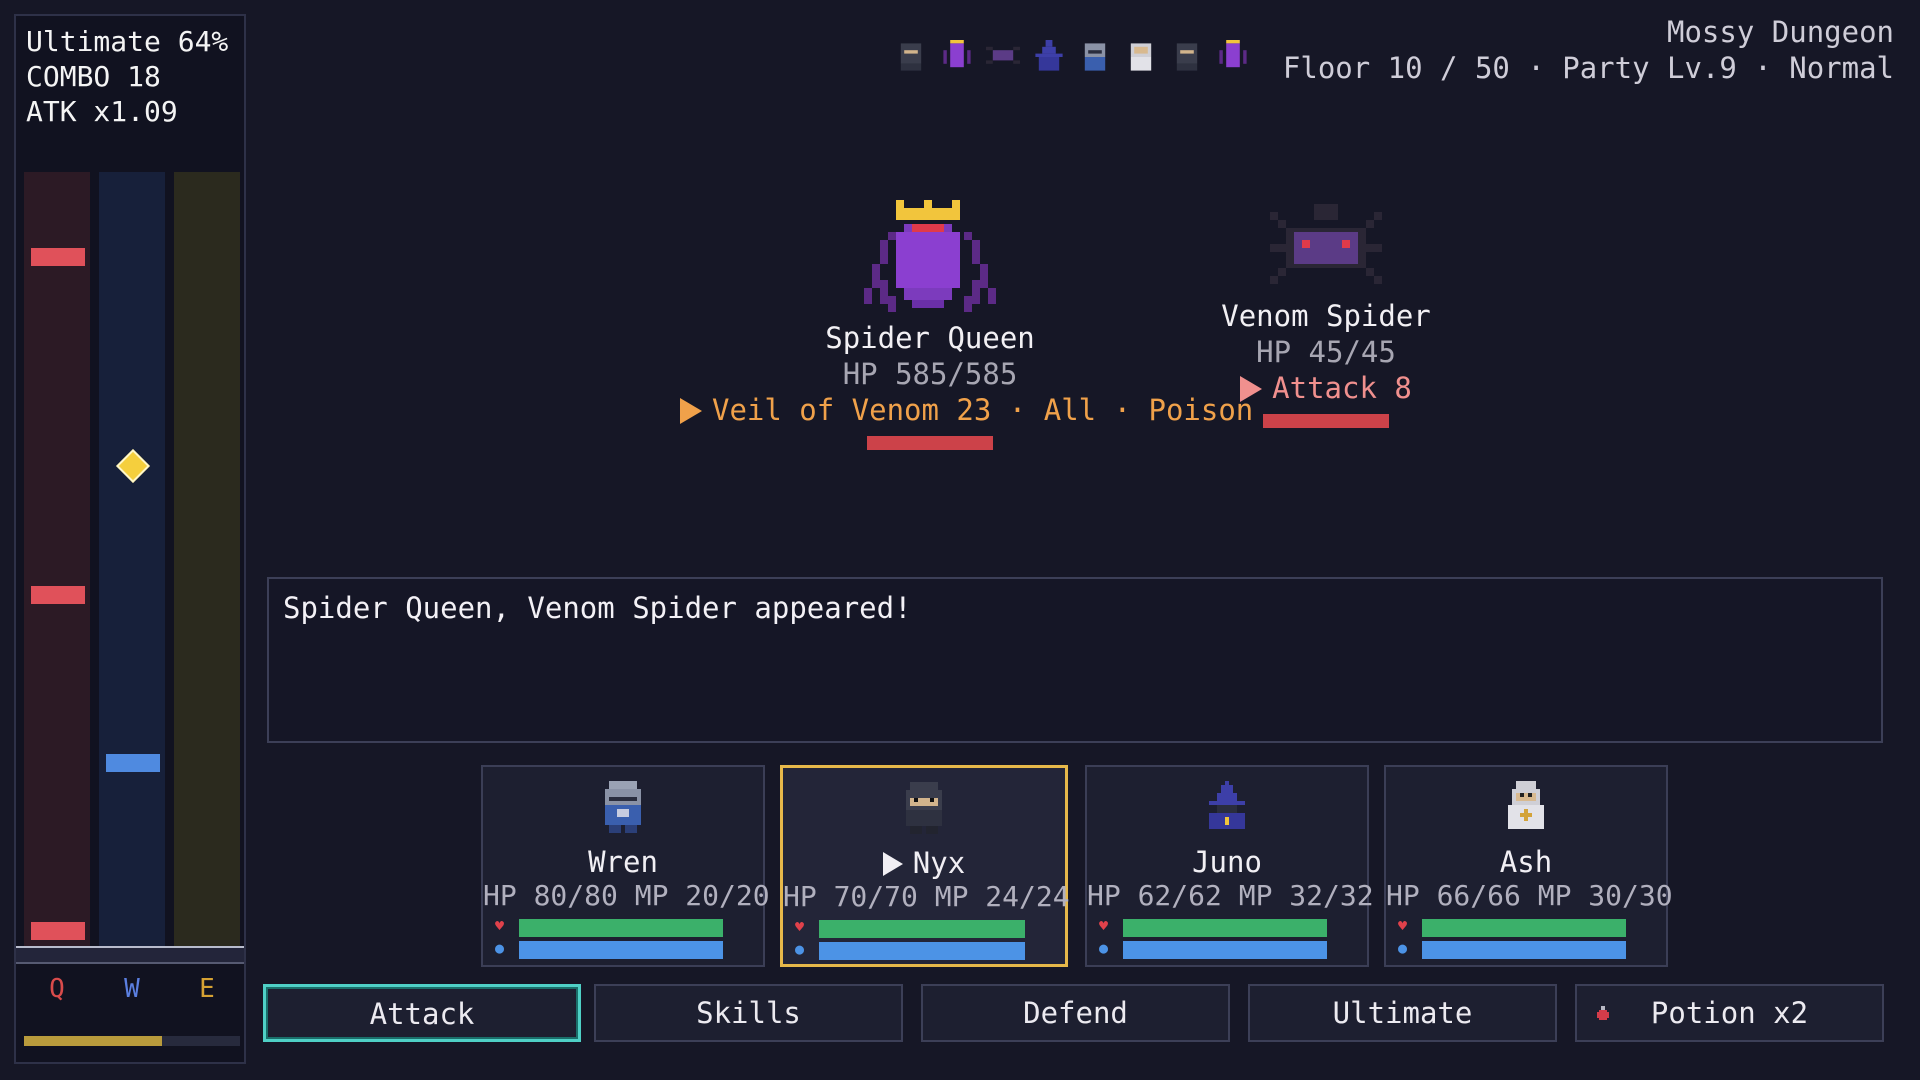 The height and width of the screenshot is (1080, 1920). What do you see at coordinates (626, 895) in the screenshot?
I see `member-stats: HP 80/80 MP 20/20` at bounding box center [626, 895].